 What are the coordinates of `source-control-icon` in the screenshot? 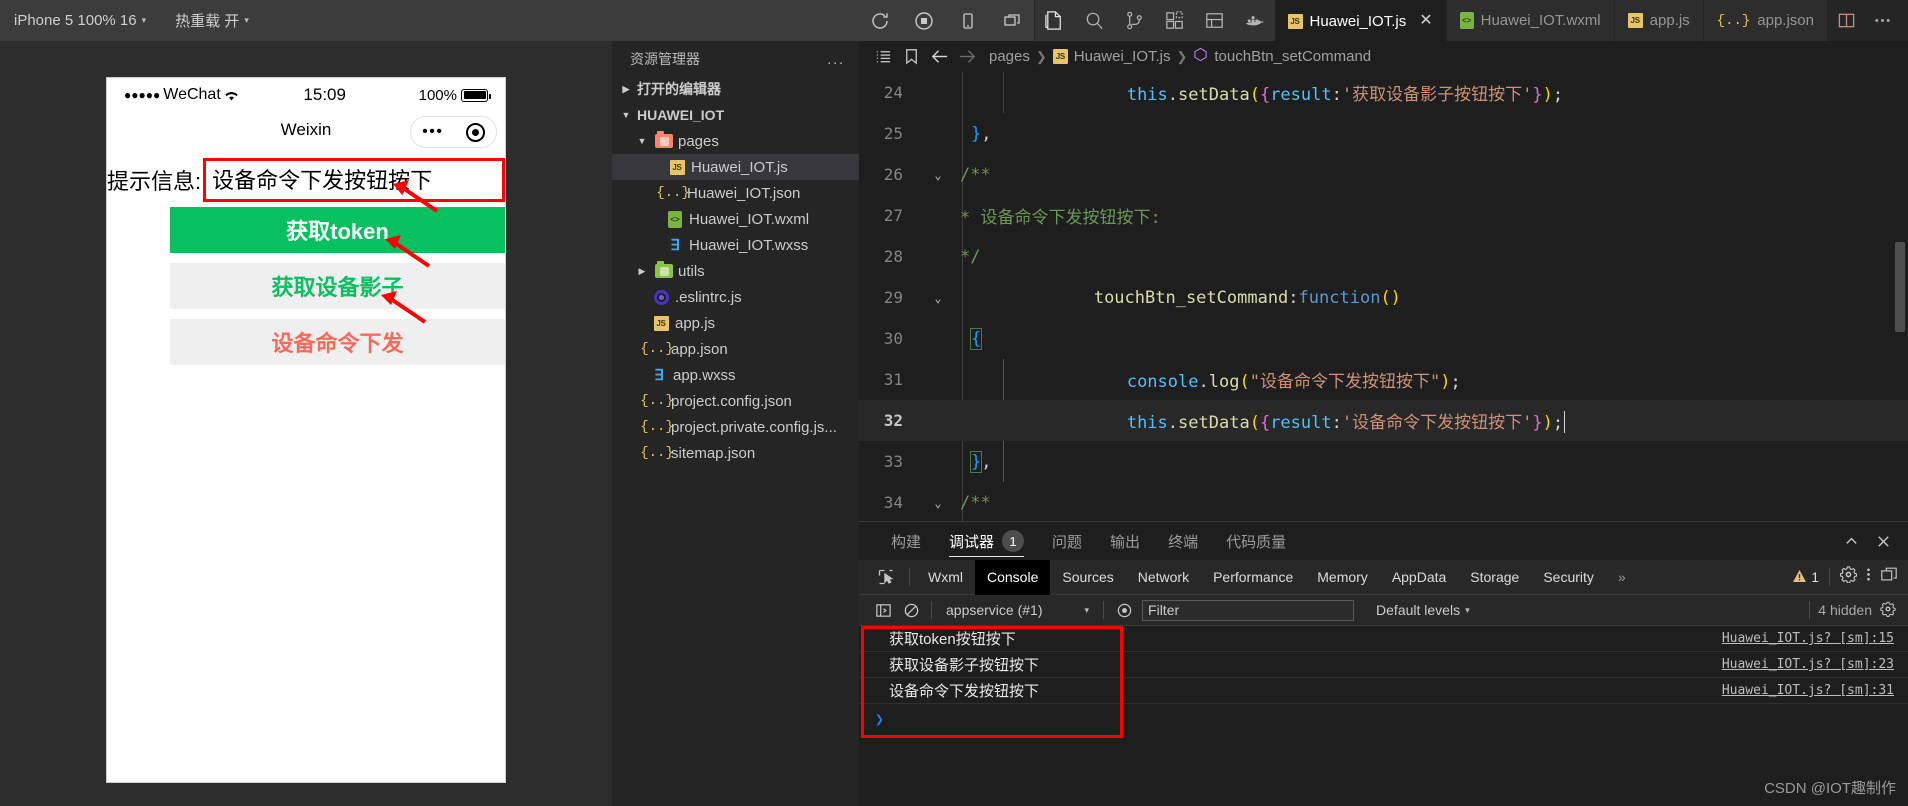 It's located at (1135, 20).